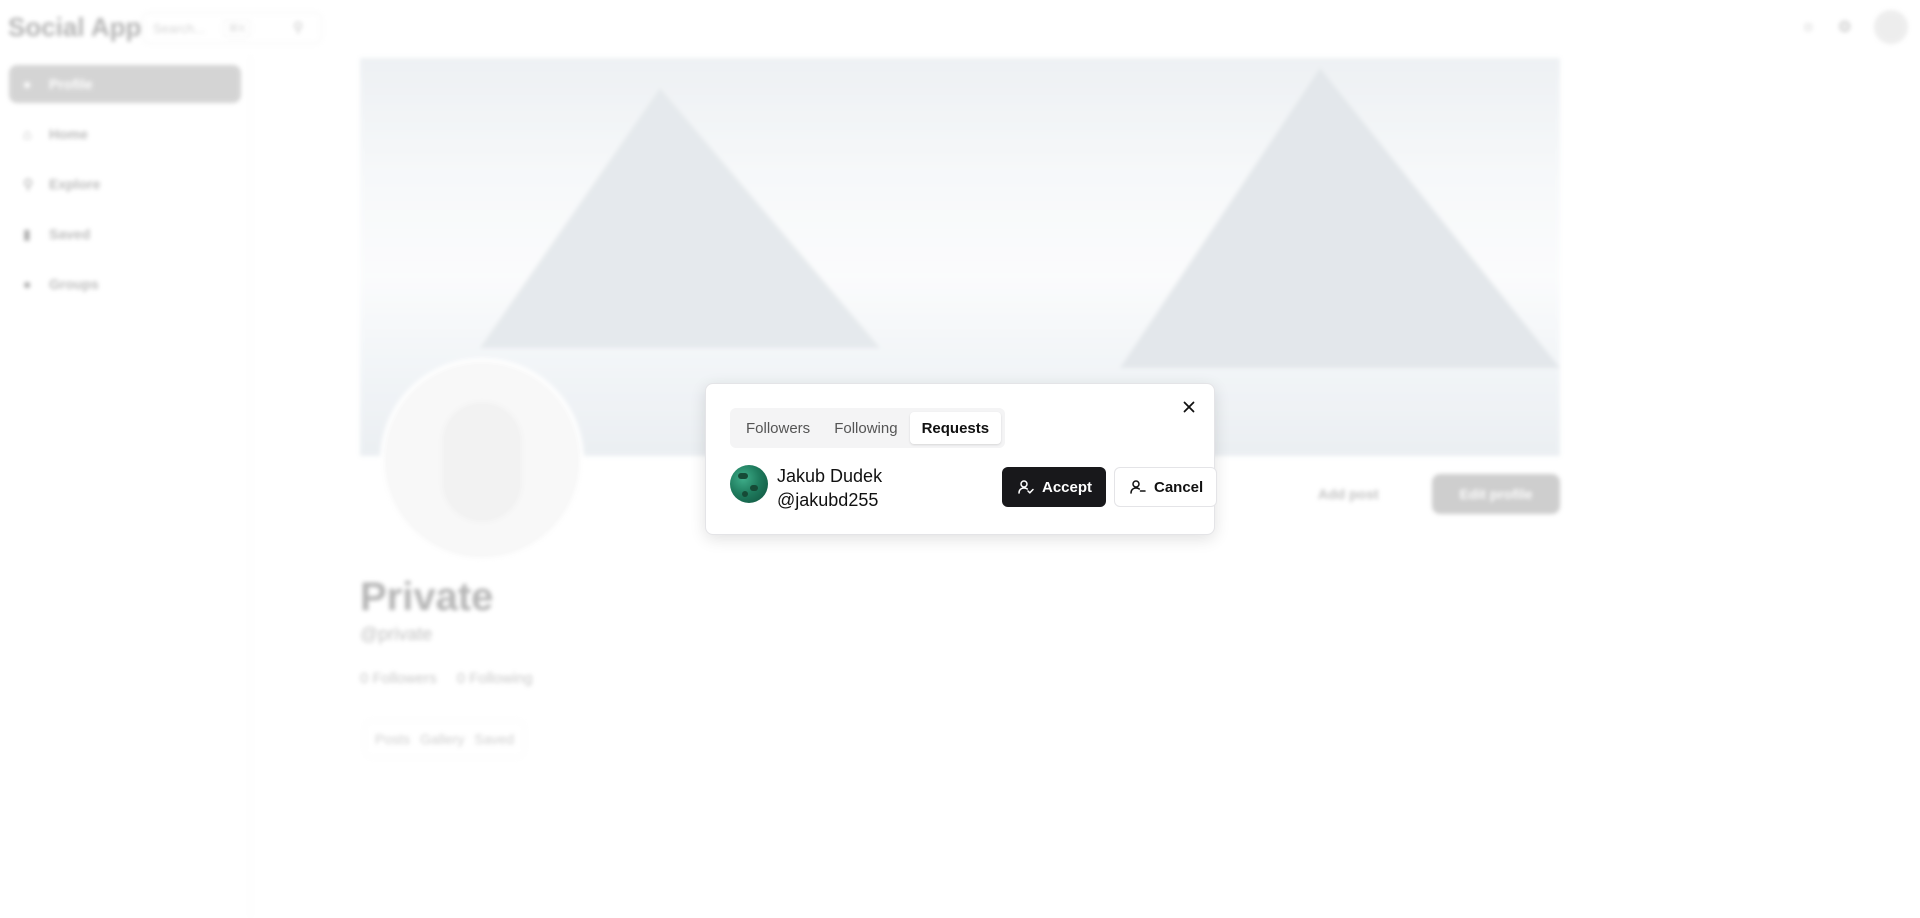 The height and width of the screenshot is (918, 1920). Describe the element at coordinates (973, 489) in the screenshot. I see `request-item: Jakub Dudek @jakubd255 Accept Cancel` at that location.